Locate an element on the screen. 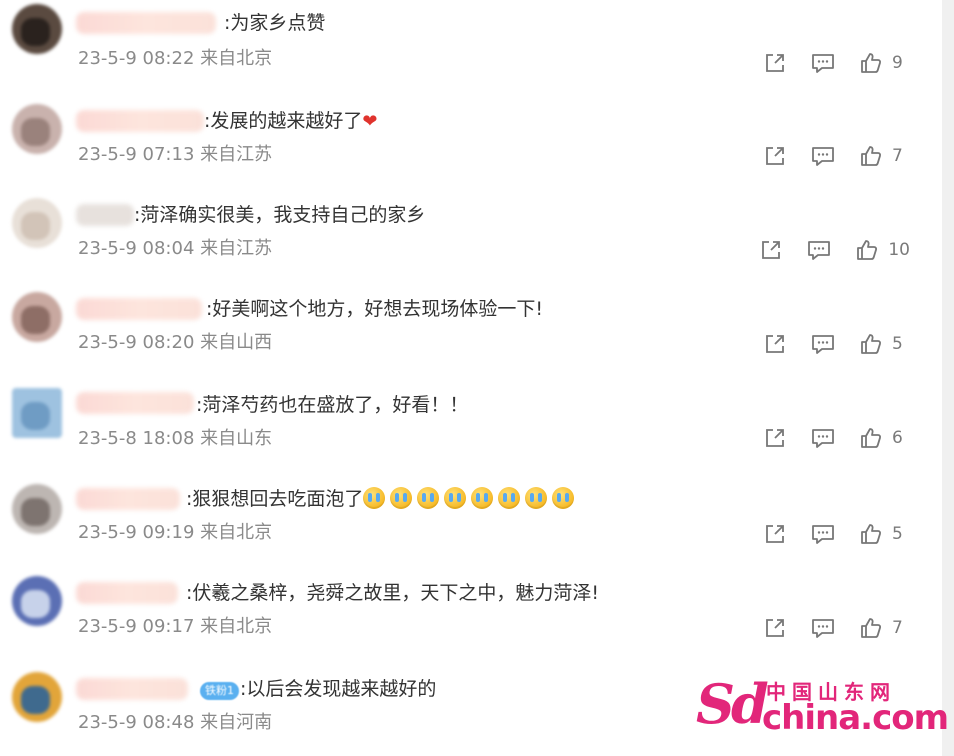 The image size is (954, 756). comment-item: :发展的越来越好了❤ 23-5-9 07:13 来自江苏 7 is located at coordinates (470, 141).